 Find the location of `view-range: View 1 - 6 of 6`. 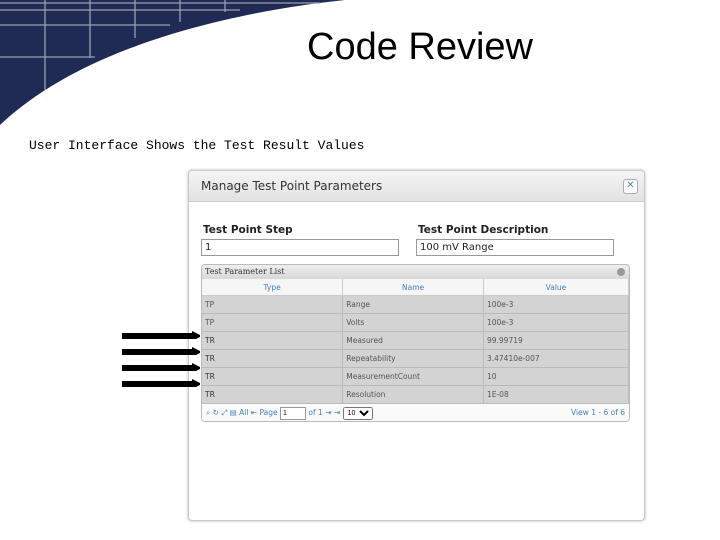

view-range: View 1 - 6 of 6 is located at coordinates (598, 412).